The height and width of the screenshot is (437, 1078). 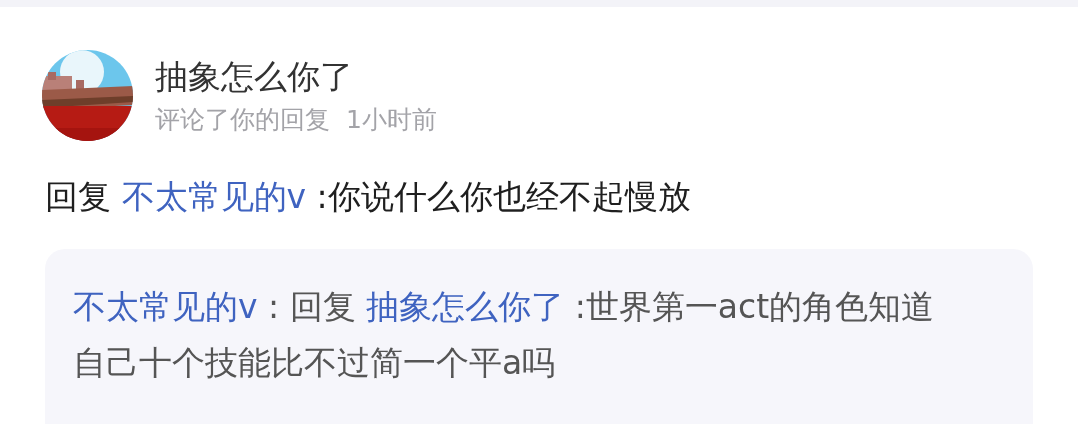 What do you see at coordinates (242, 119) in the screenshot?
I see `notification-action: 评论了你的回复` at bounding box center [242, 119].